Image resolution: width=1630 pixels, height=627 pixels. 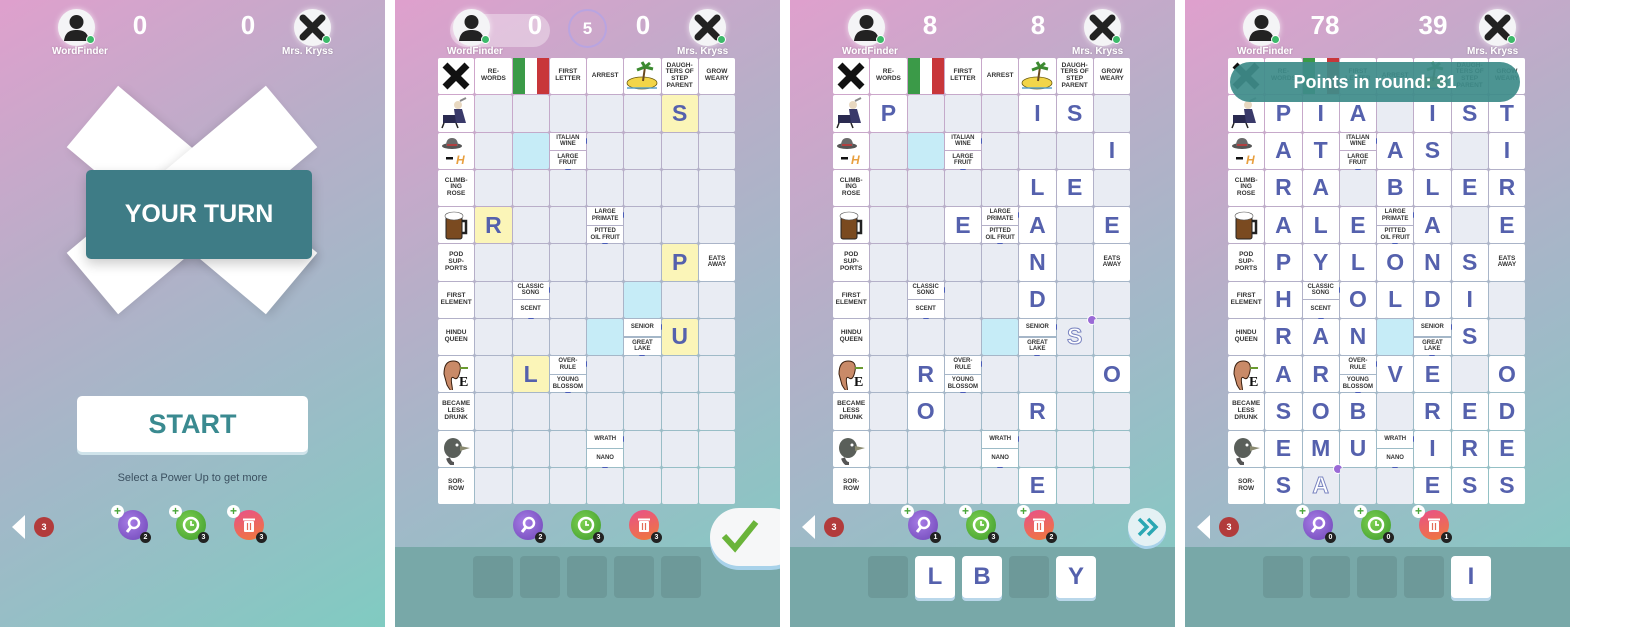 What do you see at coordinates (456, 486) in the screenshot?
I see `clue-cell: SOR- ROW` at bounding box center [456, 486].